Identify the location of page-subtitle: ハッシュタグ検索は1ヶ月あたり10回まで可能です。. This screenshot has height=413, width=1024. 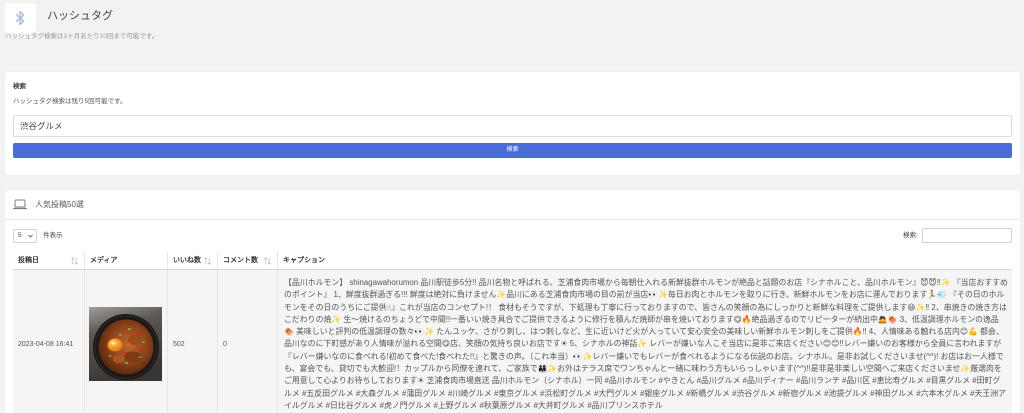
(82, 36).